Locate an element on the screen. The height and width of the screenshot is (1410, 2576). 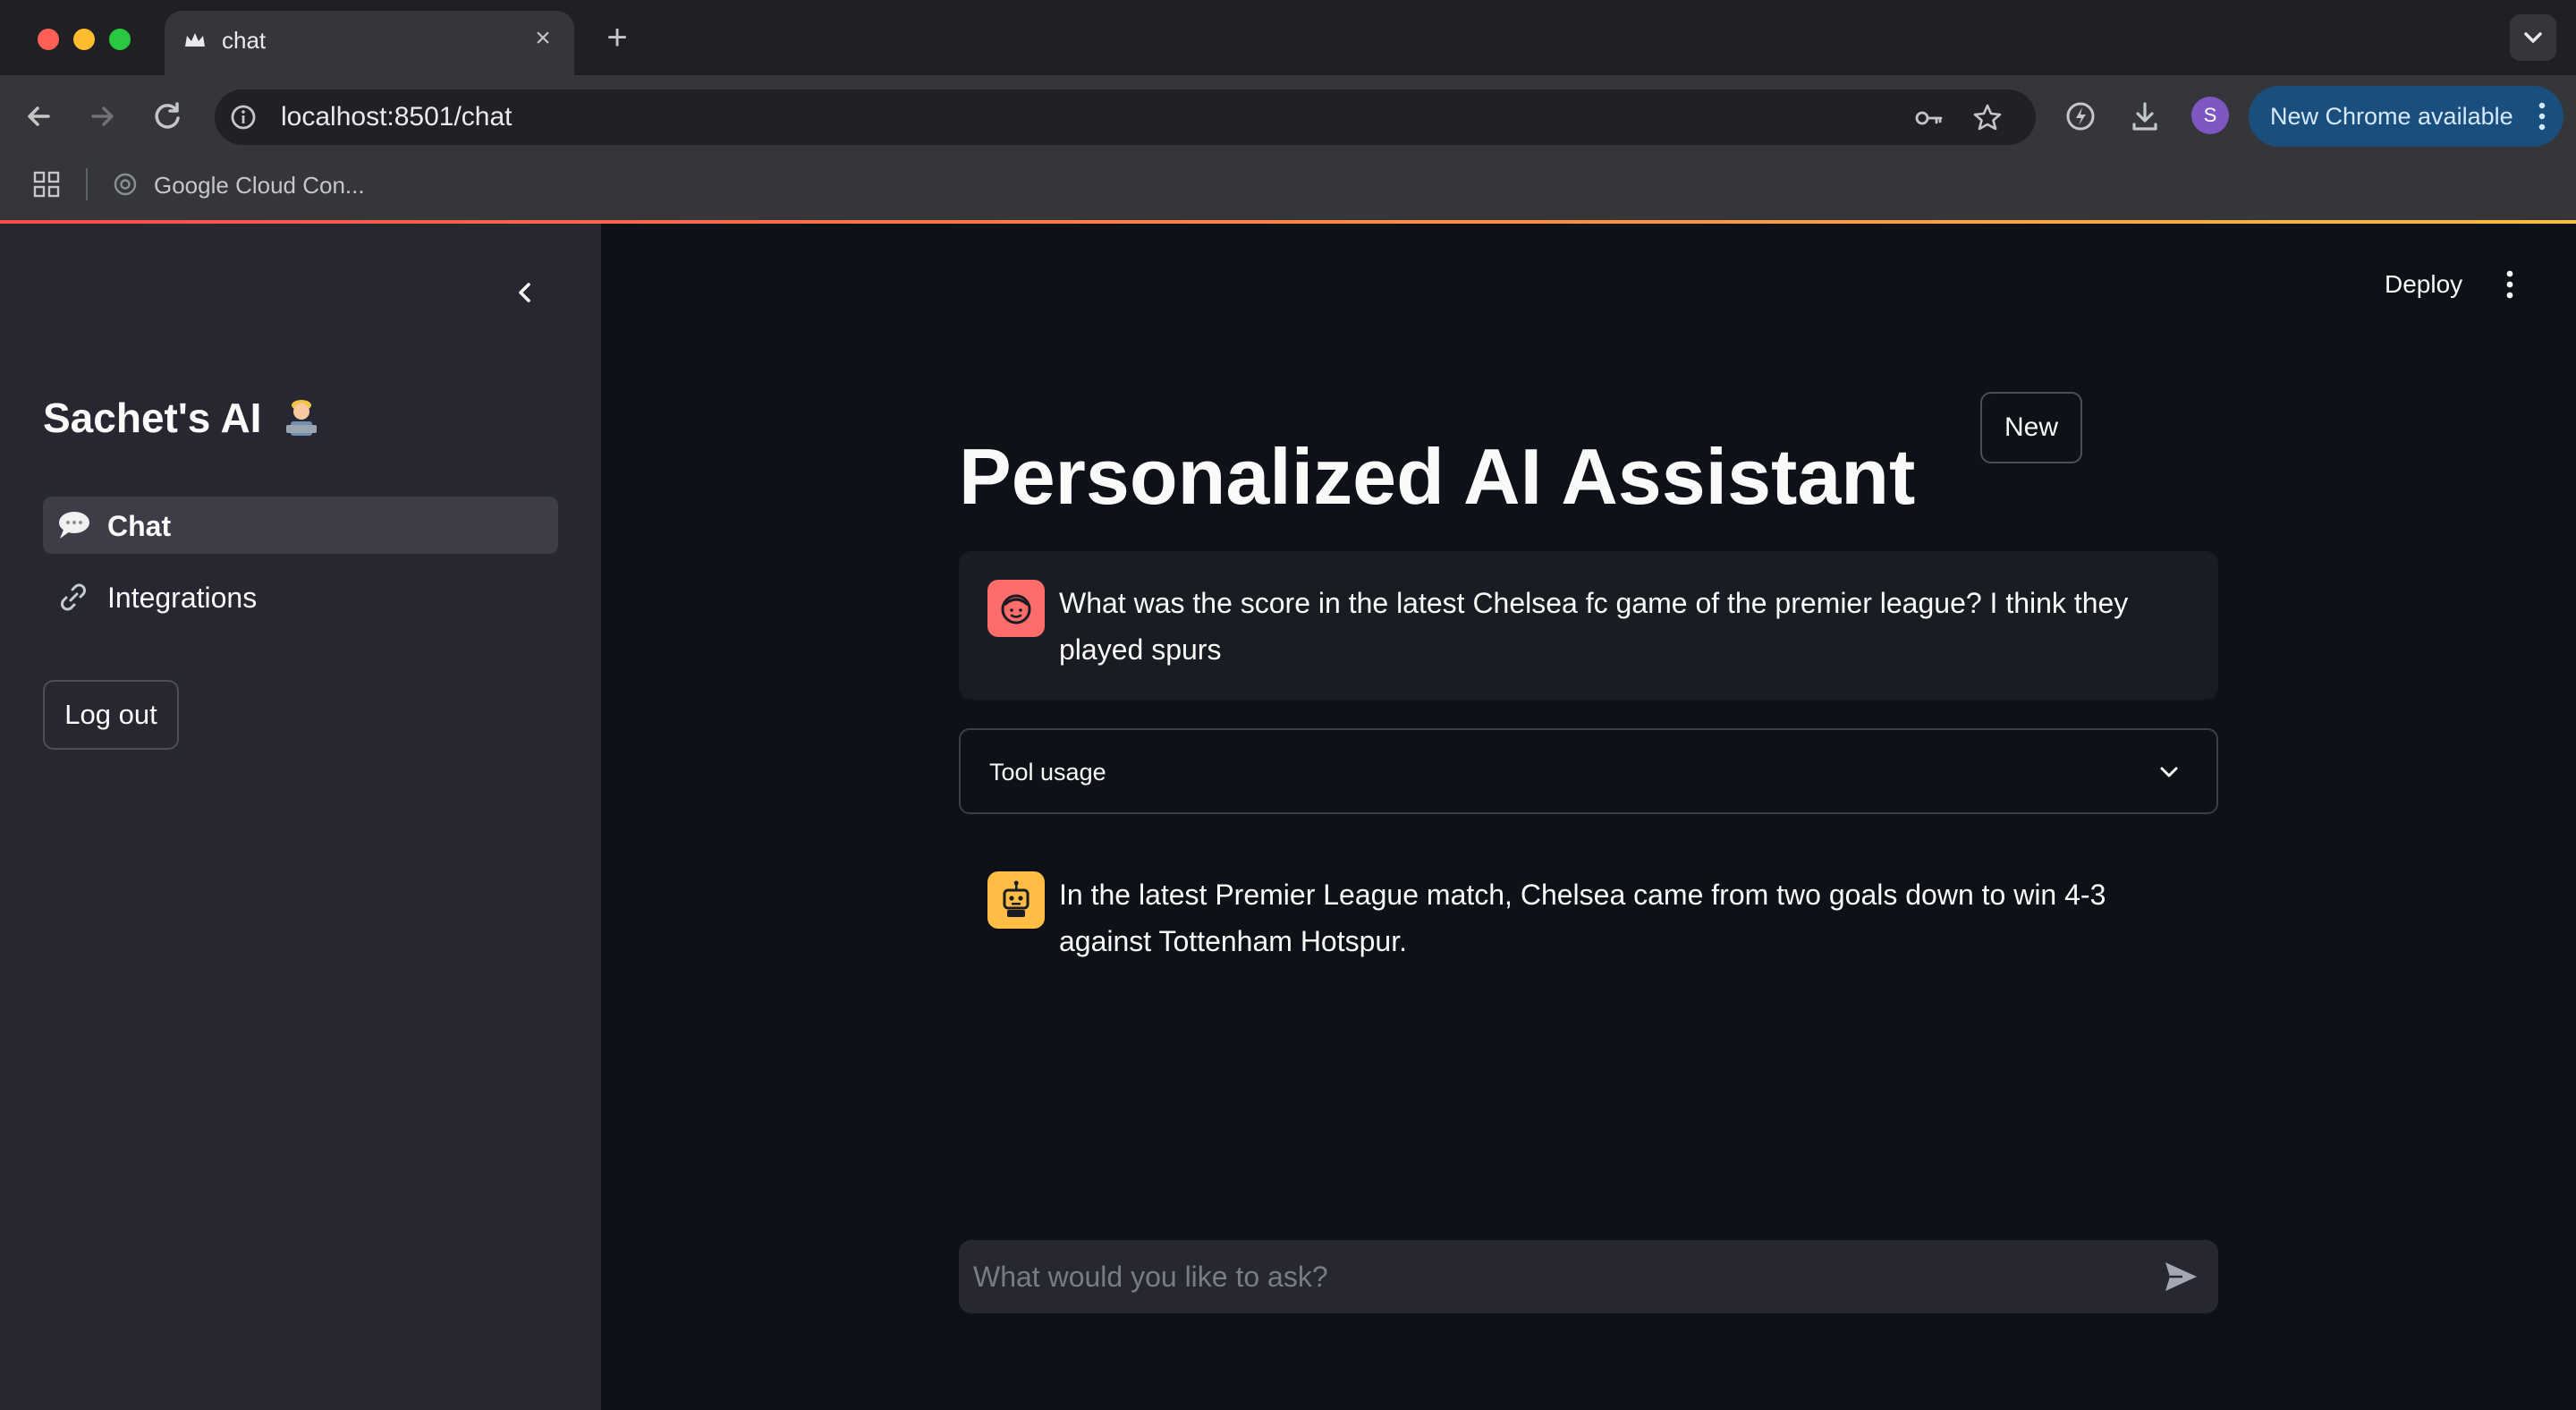
performance-icon is located at coordinates (2080, 117).